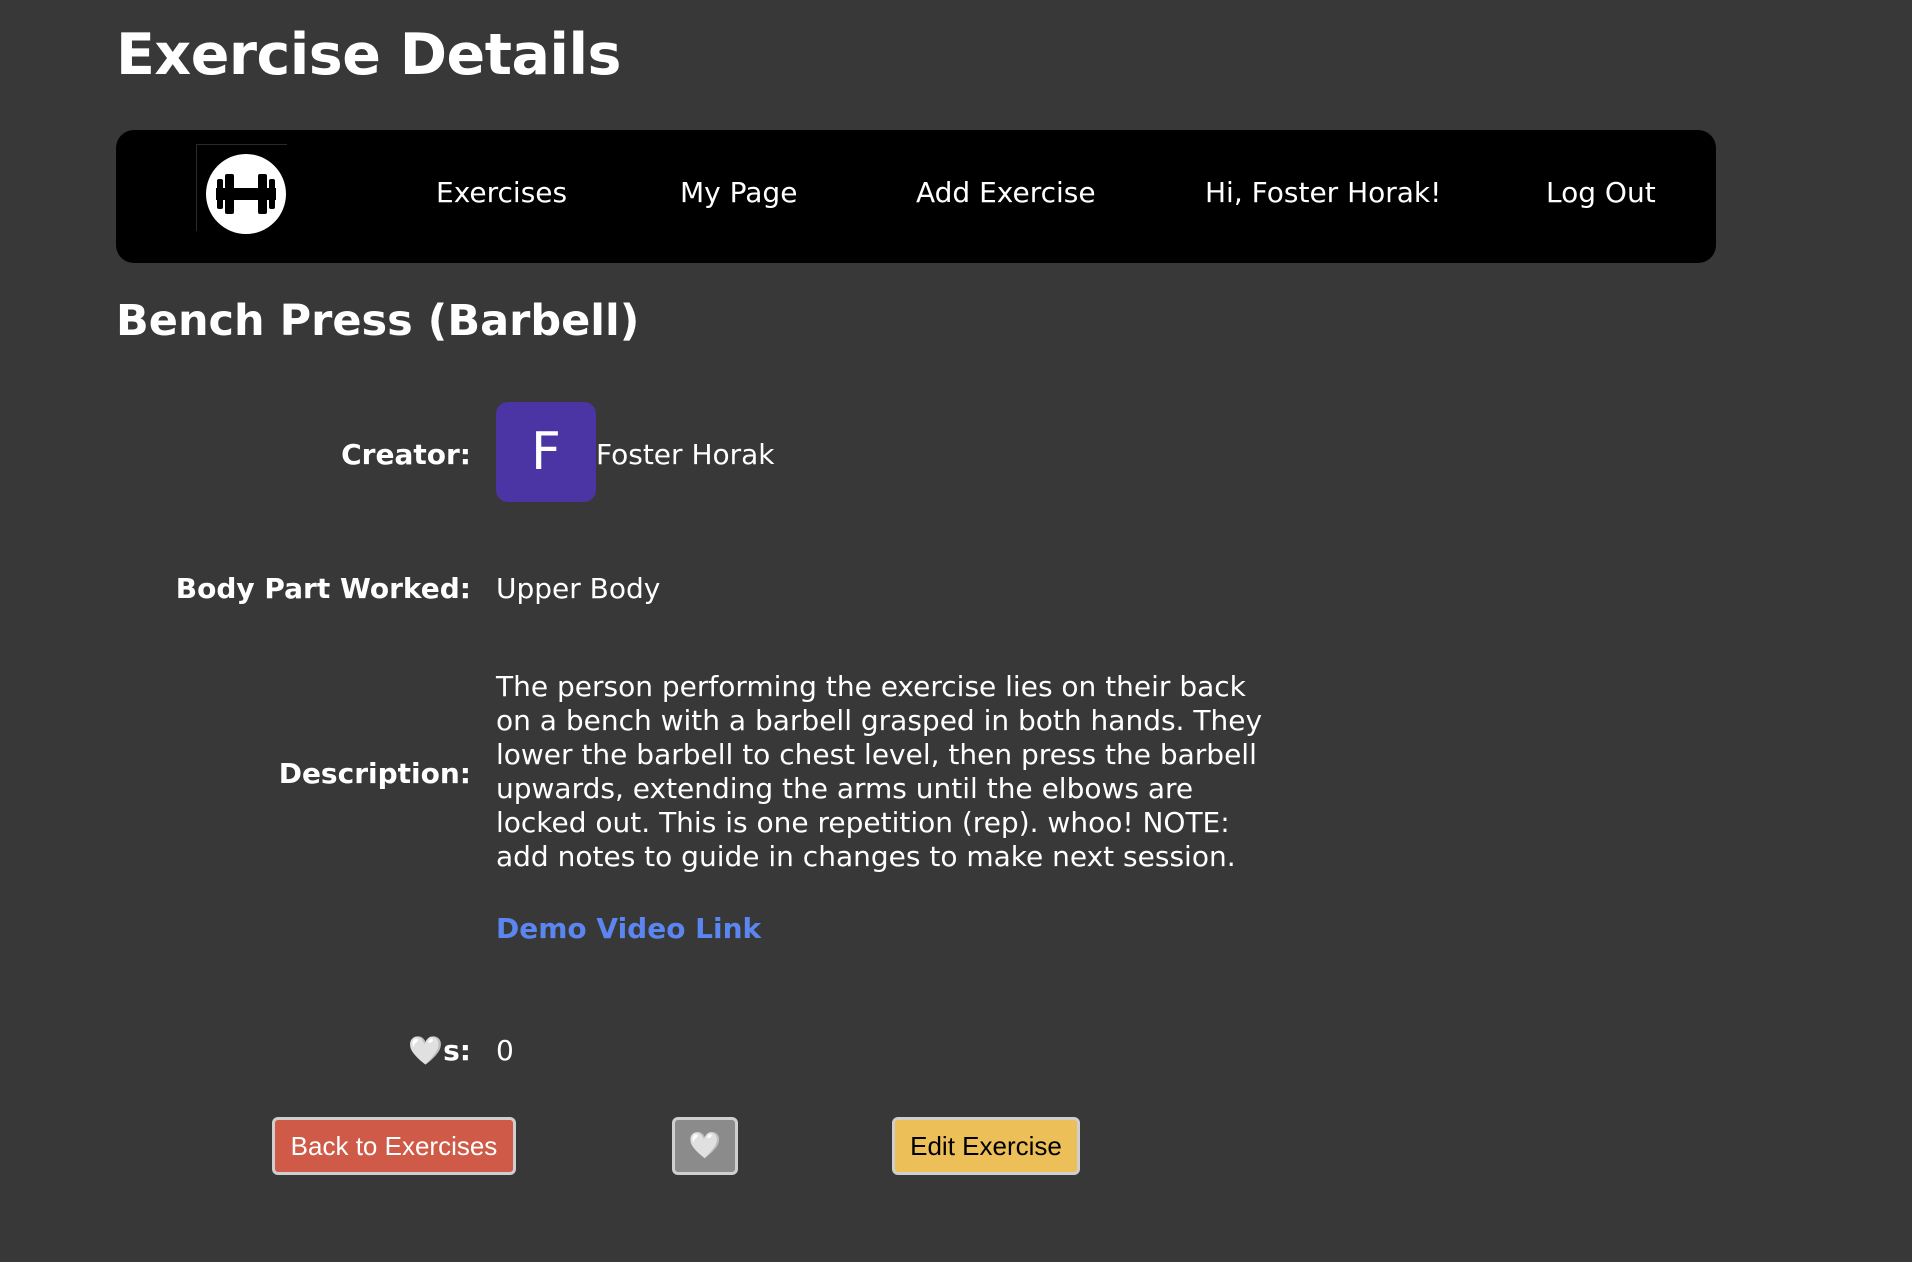  I want to click on edit-exercise-button: Edit Exercise, so click(986, 1146).